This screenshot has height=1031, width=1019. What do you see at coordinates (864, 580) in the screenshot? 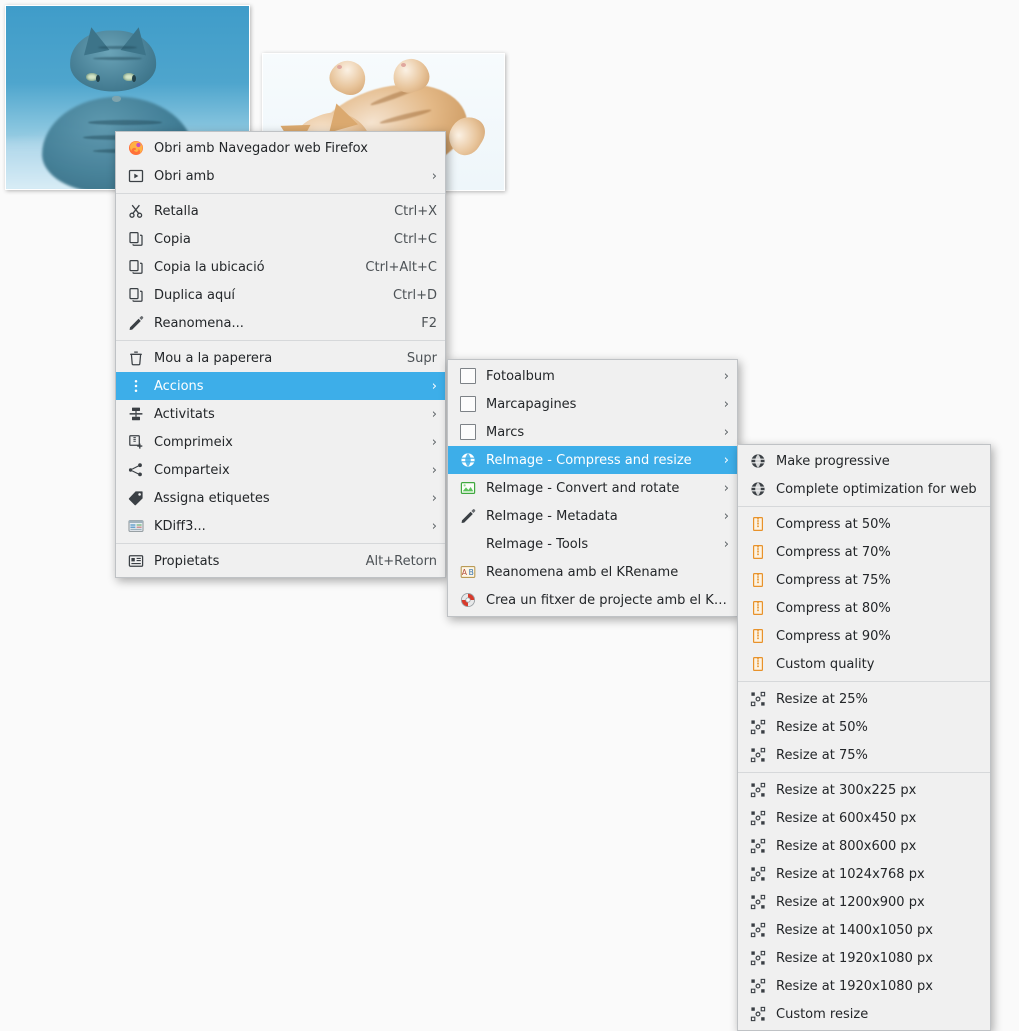
I see `menu-item-compress-at-75: Compress at 75%` at bounding box center [864, 580].